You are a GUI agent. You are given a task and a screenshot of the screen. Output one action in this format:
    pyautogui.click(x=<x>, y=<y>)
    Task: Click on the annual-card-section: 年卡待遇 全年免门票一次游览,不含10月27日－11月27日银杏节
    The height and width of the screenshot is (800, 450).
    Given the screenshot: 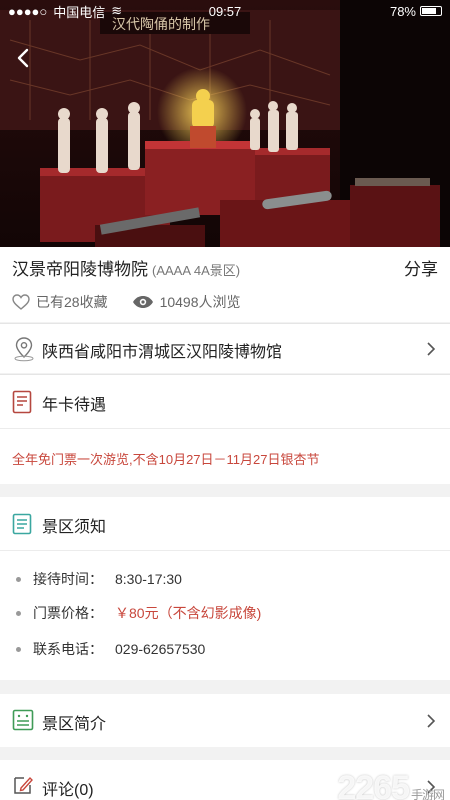 What is the action you would take?
    pyautogui.click(x=225, y=429)
    